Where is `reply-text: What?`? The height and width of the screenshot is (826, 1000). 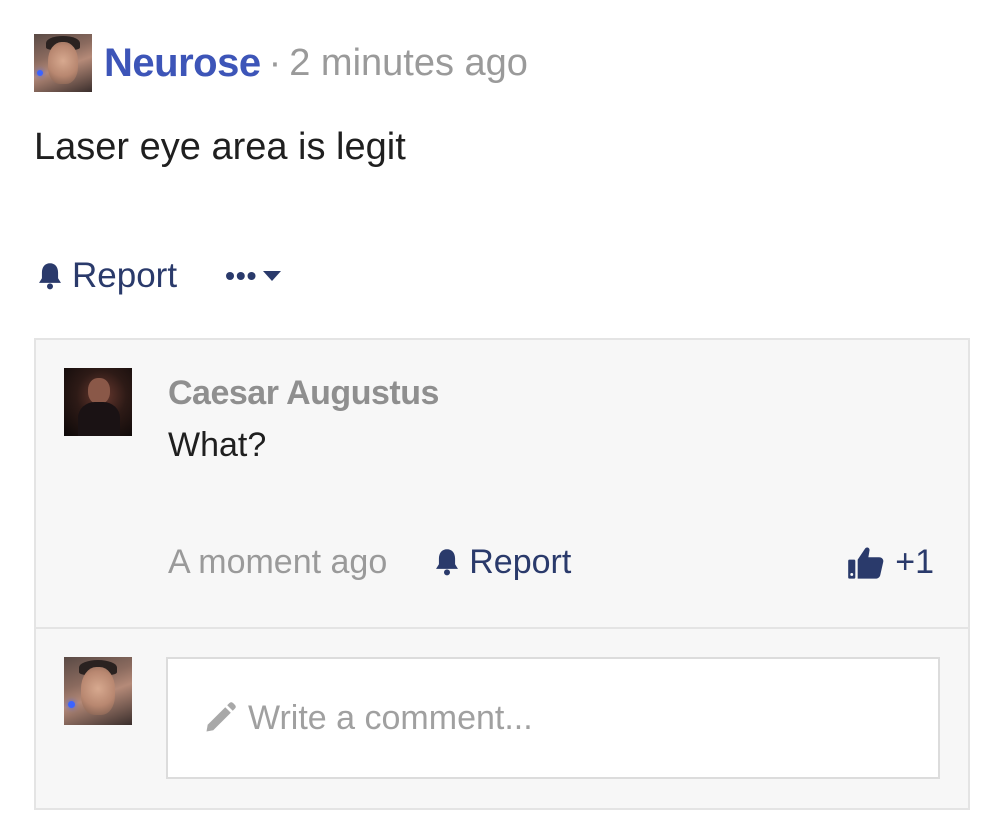 reply-text: What? is located at coordinates (217, 445).